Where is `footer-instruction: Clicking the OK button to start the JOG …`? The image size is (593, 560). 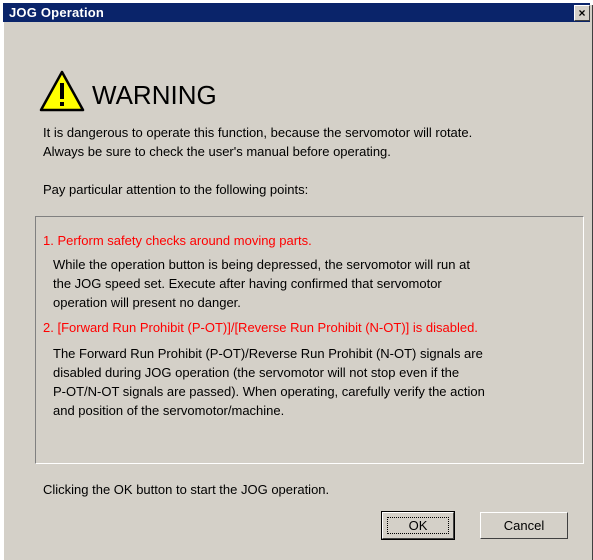
footer-instruction: Clicking the OK button to start the JOG … is located at coordinates (186, 489).